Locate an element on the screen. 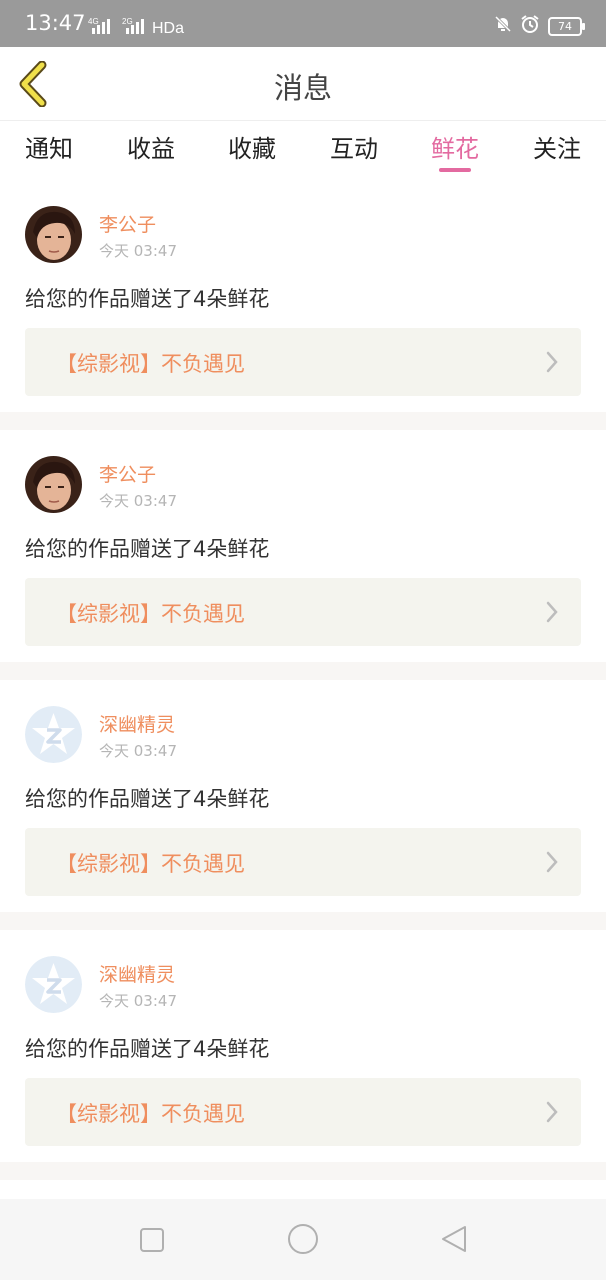 This screenshot has width=606, height=1280. status-bar: 13:47 4G 2G HDa 74 is located at coordinates (303, 23).